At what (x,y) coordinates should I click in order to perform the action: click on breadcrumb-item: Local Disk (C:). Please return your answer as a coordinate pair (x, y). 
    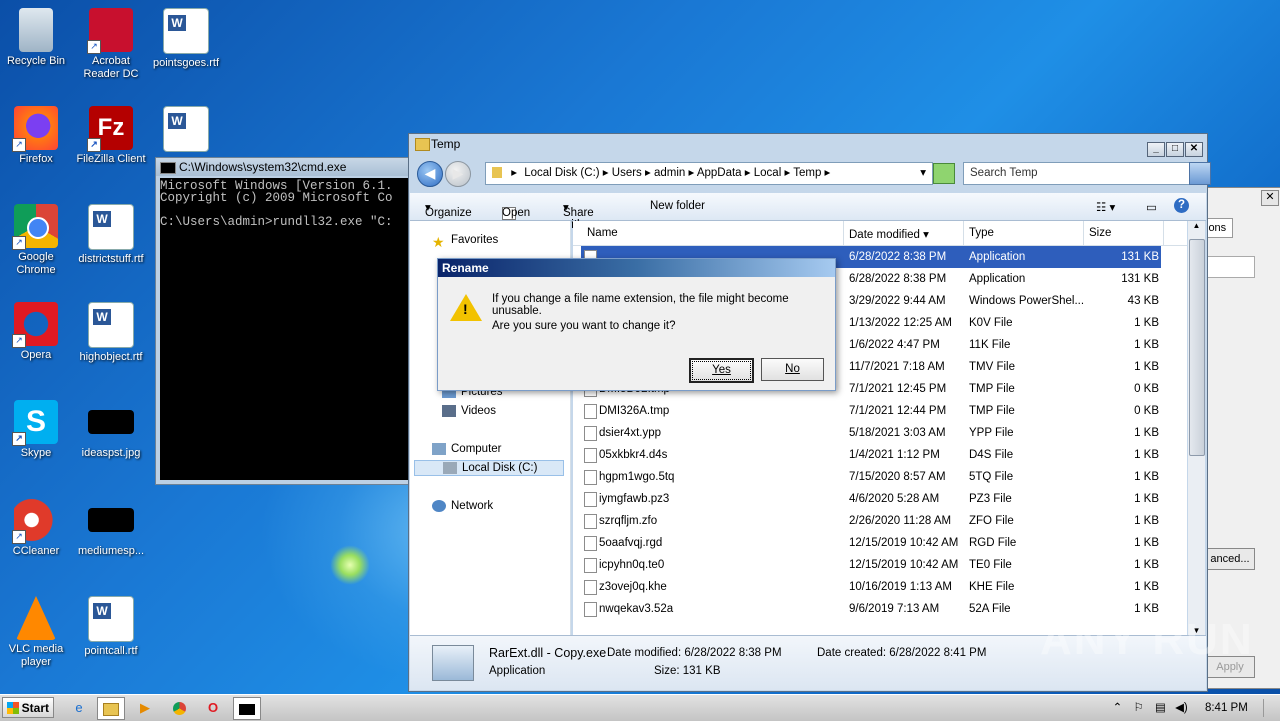
    Looking at the image, I should click on (561, 173).